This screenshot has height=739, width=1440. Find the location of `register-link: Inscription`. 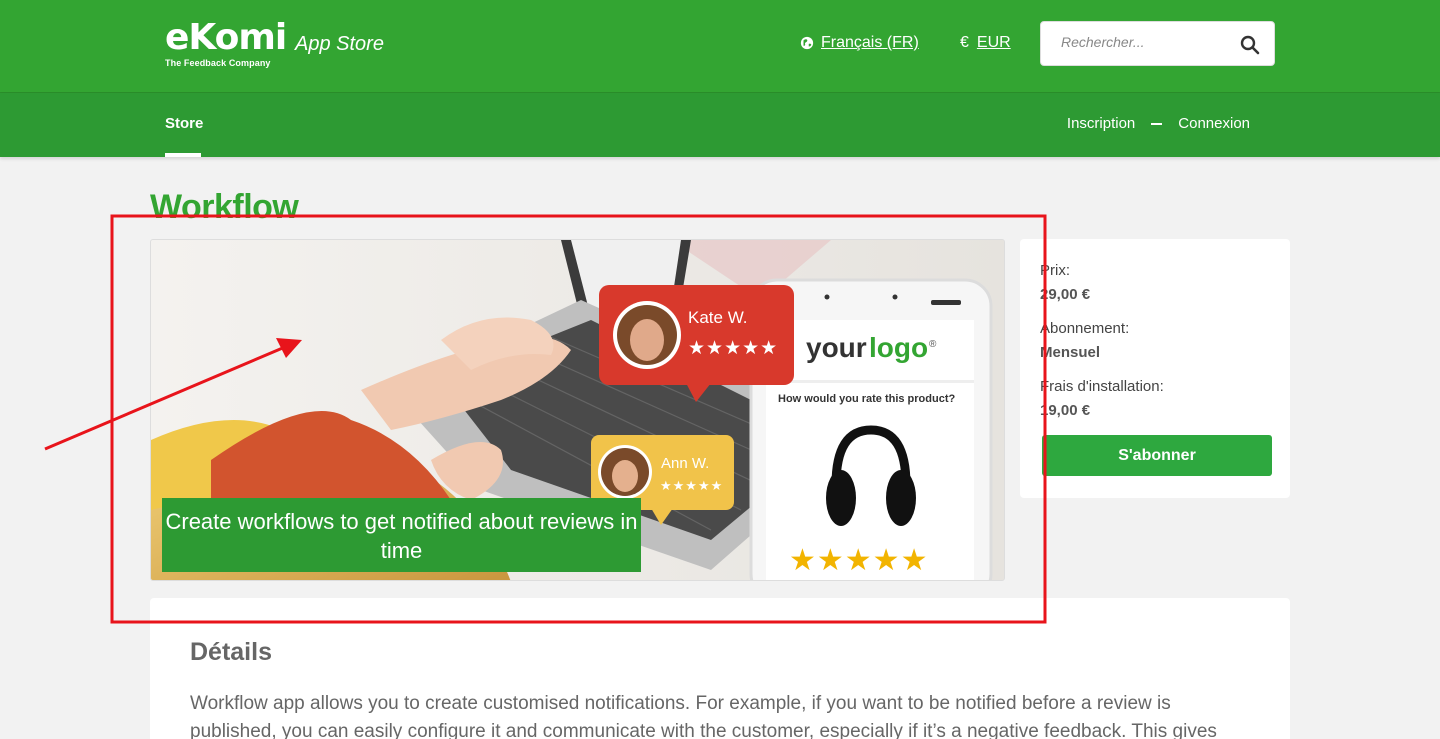

register-link: Inscription is located at coordinates (1101, 123).